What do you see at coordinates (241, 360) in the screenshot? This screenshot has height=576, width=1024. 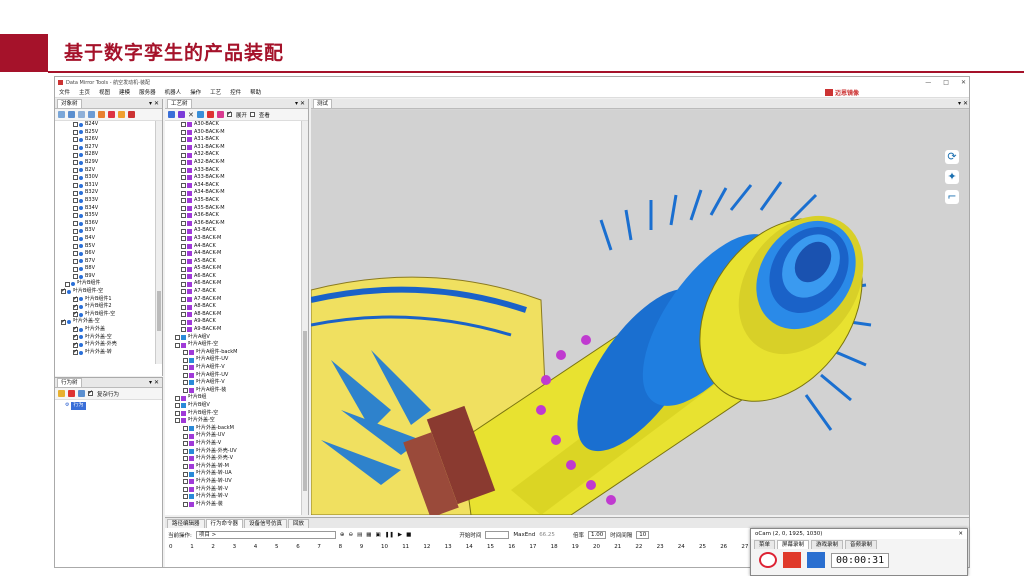 I see `list-item: 叶片A组件-UV` at bounding box center [241, 360].